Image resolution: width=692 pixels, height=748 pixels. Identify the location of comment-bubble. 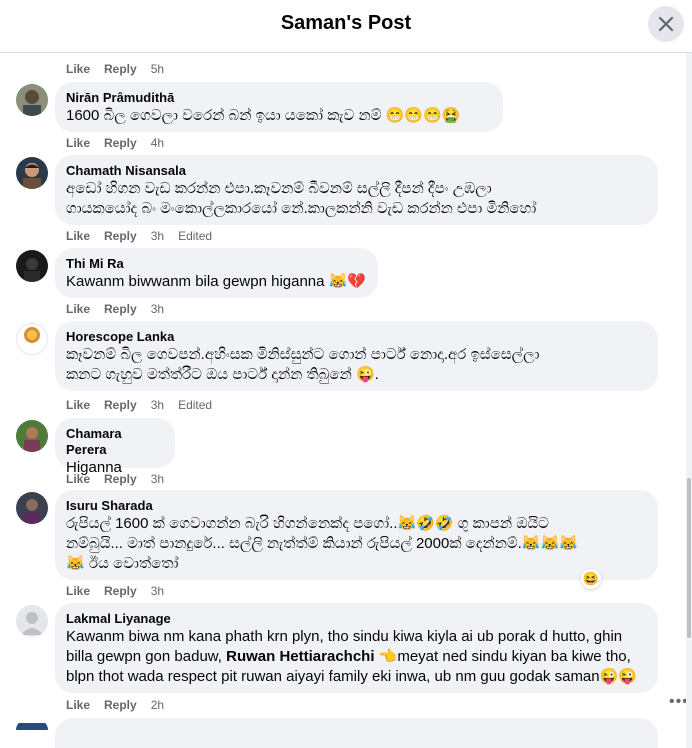
(356, 733).